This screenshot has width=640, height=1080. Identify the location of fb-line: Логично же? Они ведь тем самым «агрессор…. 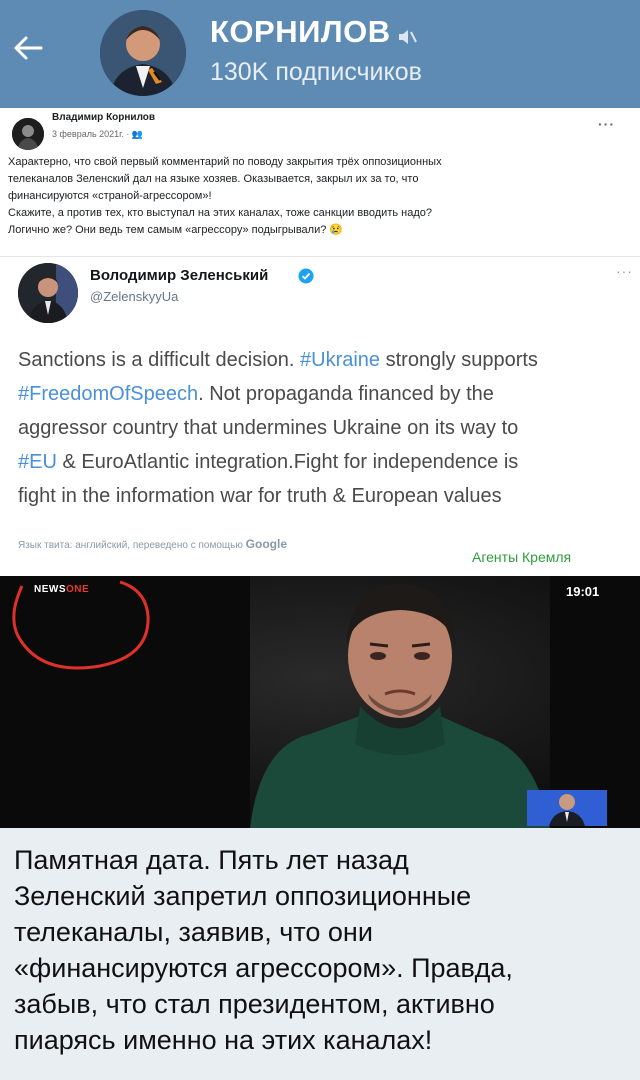
(176, 230).